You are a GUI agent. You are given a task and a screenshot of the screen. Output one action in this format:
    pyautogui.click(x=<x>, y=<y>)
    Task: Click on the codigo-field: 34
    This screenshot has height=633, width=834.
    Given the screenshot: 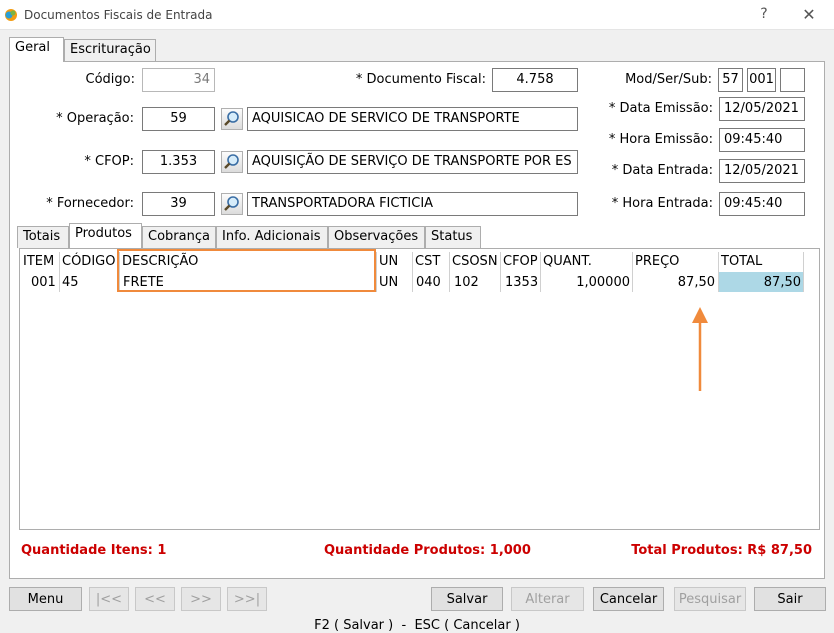 What is the action you would take?
    pyautogui.click(x=178, y=80)
    